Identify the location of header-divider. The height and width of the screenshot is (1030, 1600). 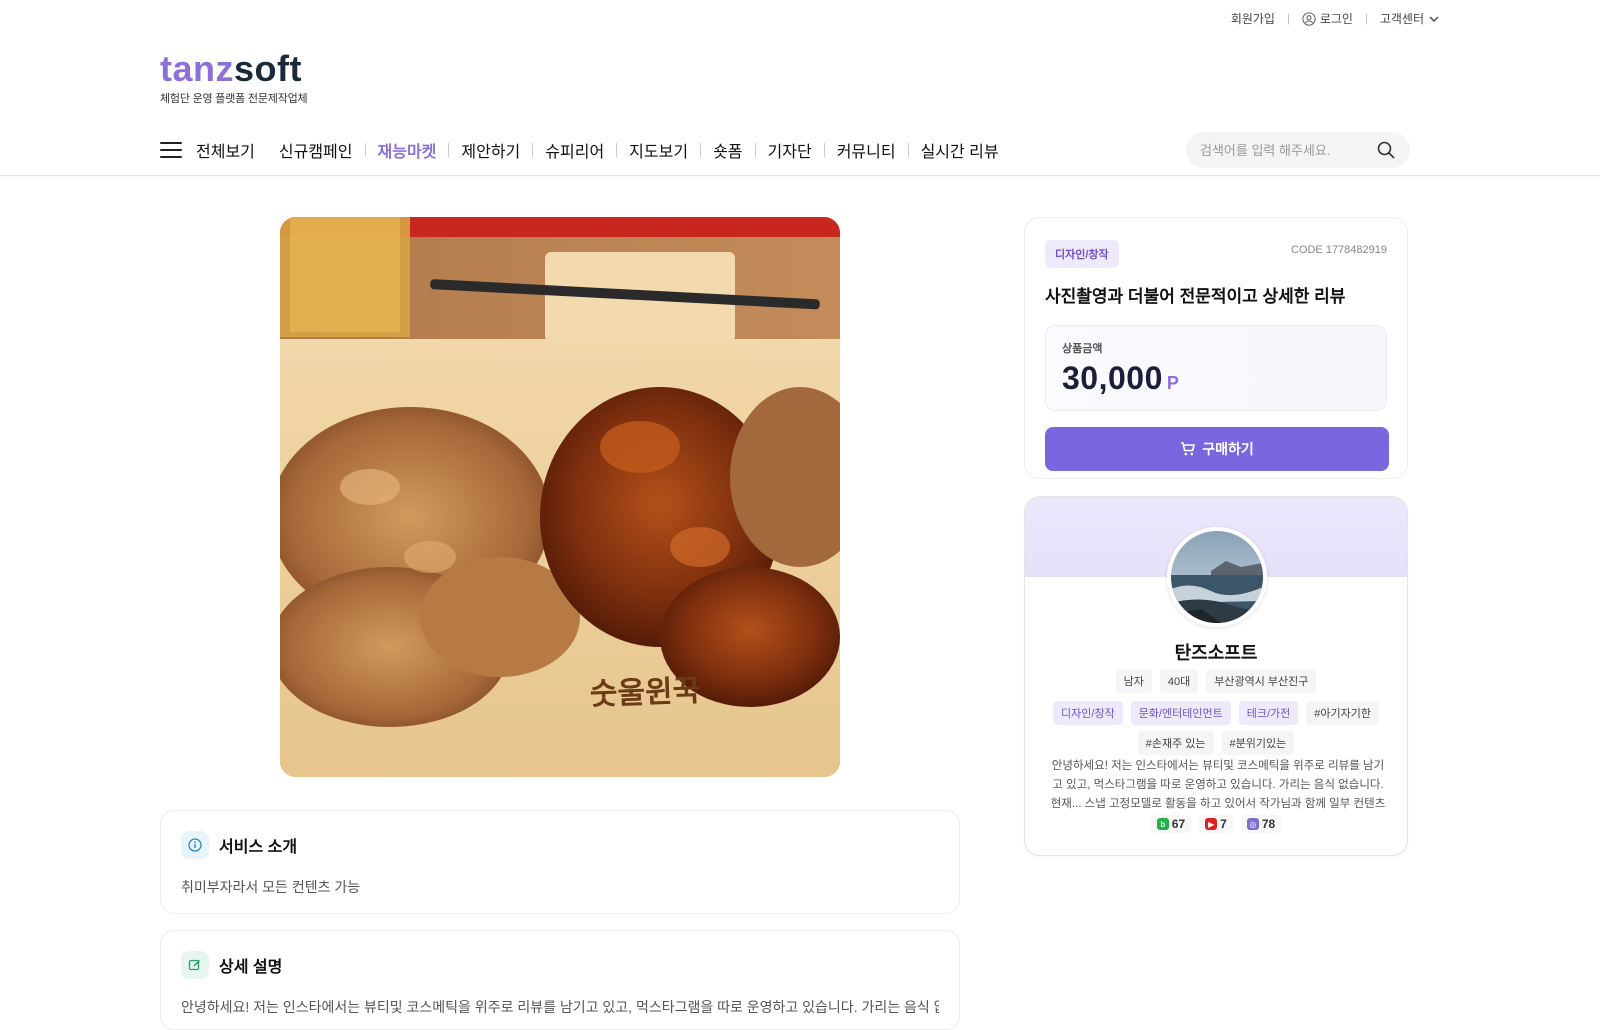
(800, 175).